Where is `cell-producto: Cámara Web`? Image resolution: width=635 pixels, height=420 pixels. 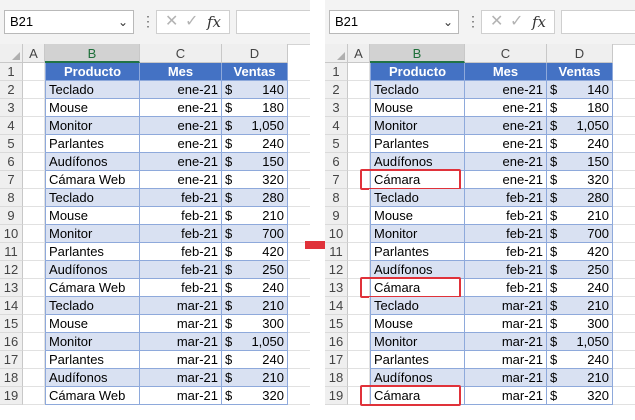 cell-producto: Cámara Web is located at coordinates (92, 396).